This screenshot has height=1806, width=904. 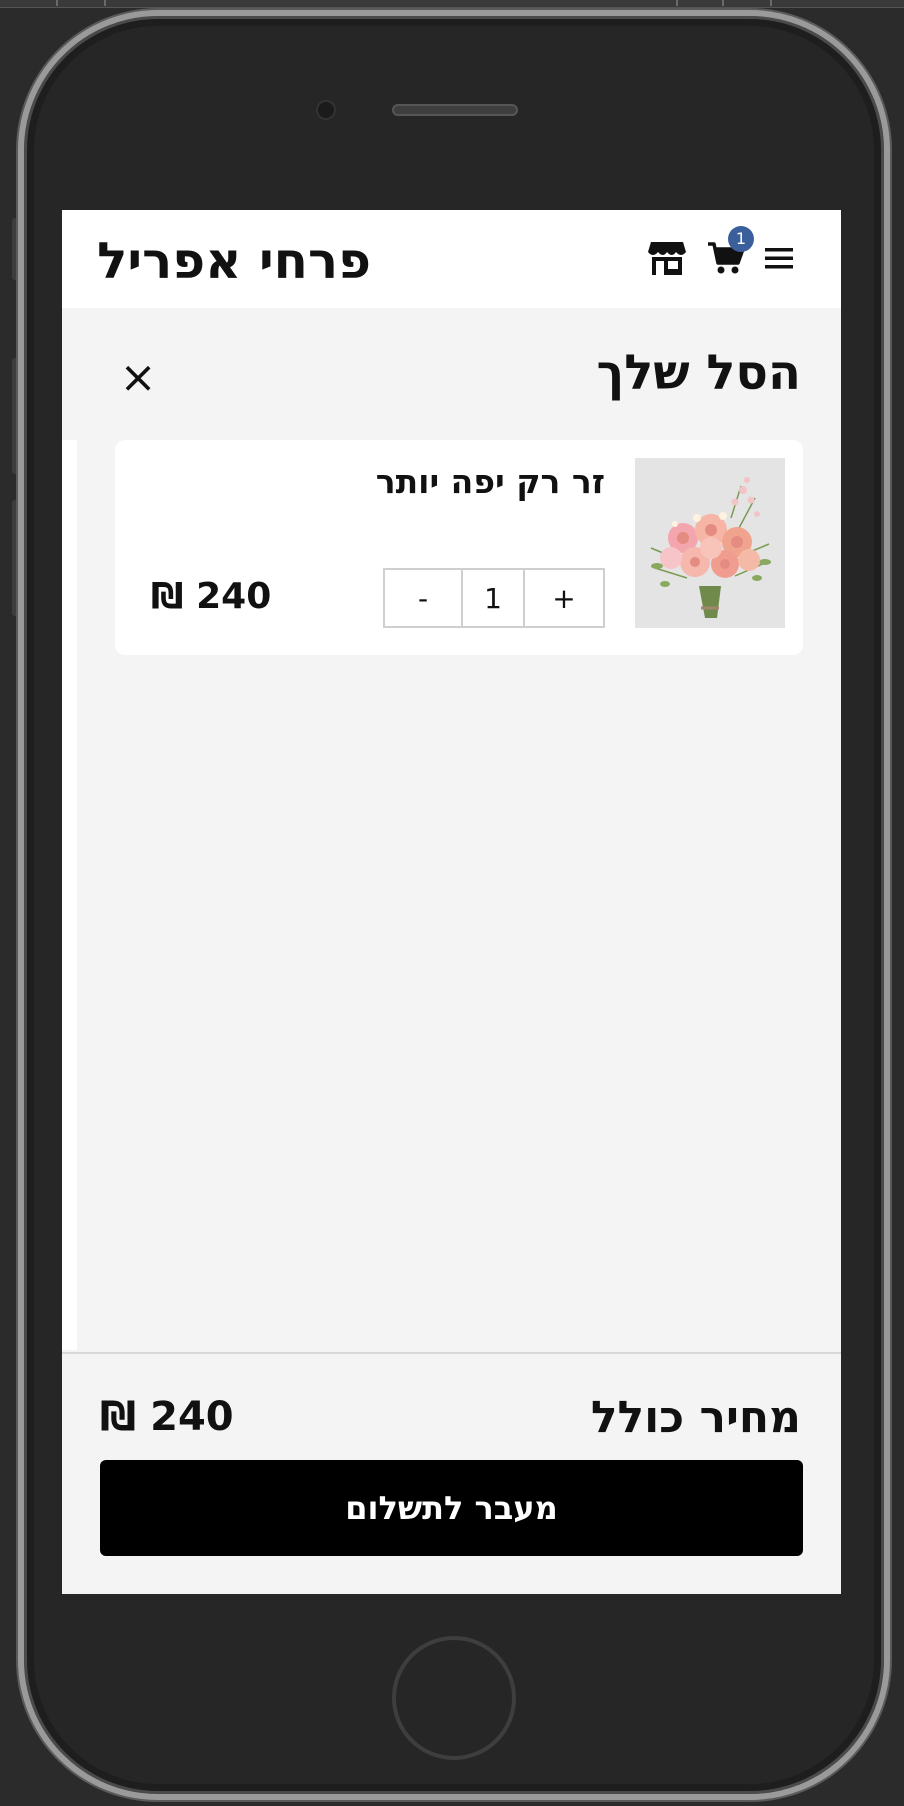 I want to click on cart-footer: מחיר כולל 240 ₪ מעבר לתשלום, so click(x=451, y=1473).